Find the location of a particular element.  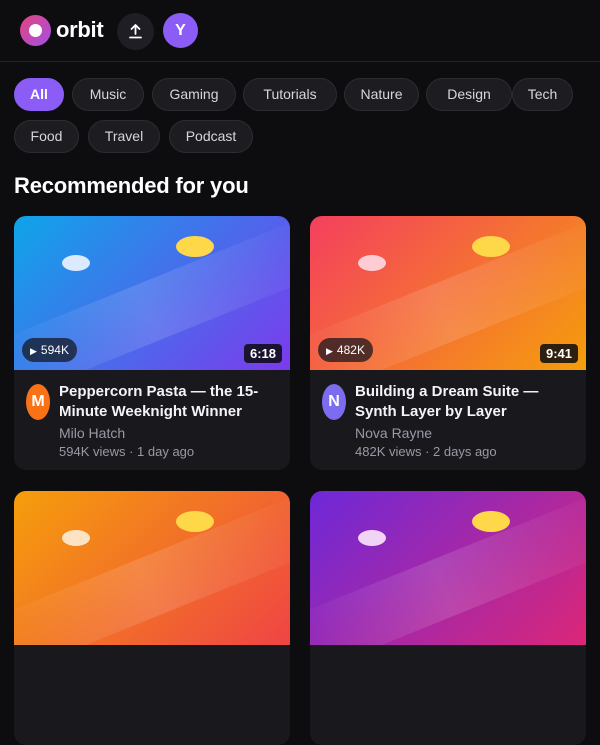

chip-design: Design is located at coordinates (469, 94).